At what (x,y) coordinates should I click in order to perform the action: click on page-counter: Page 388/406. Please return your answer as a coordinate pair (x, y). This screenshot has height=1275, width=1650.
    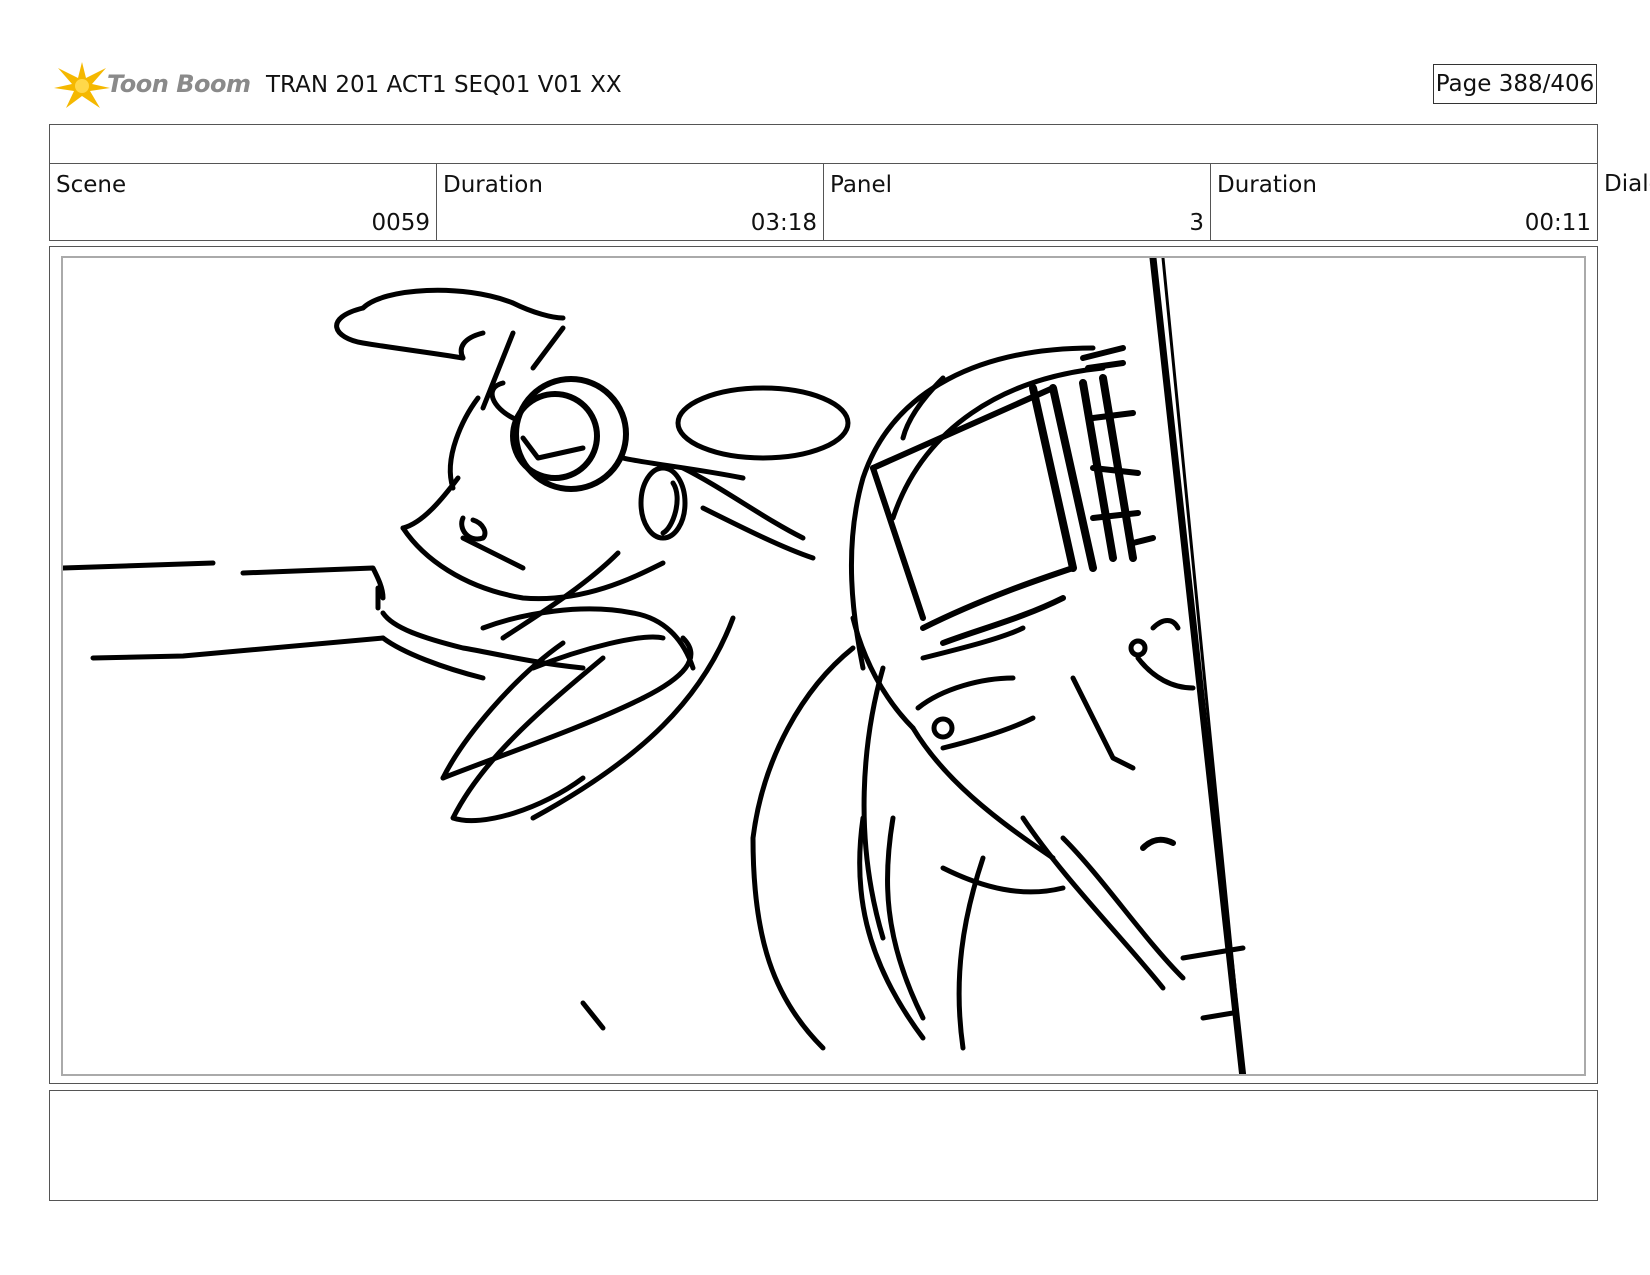
    Looking at the image, I should click on (1515, 84).